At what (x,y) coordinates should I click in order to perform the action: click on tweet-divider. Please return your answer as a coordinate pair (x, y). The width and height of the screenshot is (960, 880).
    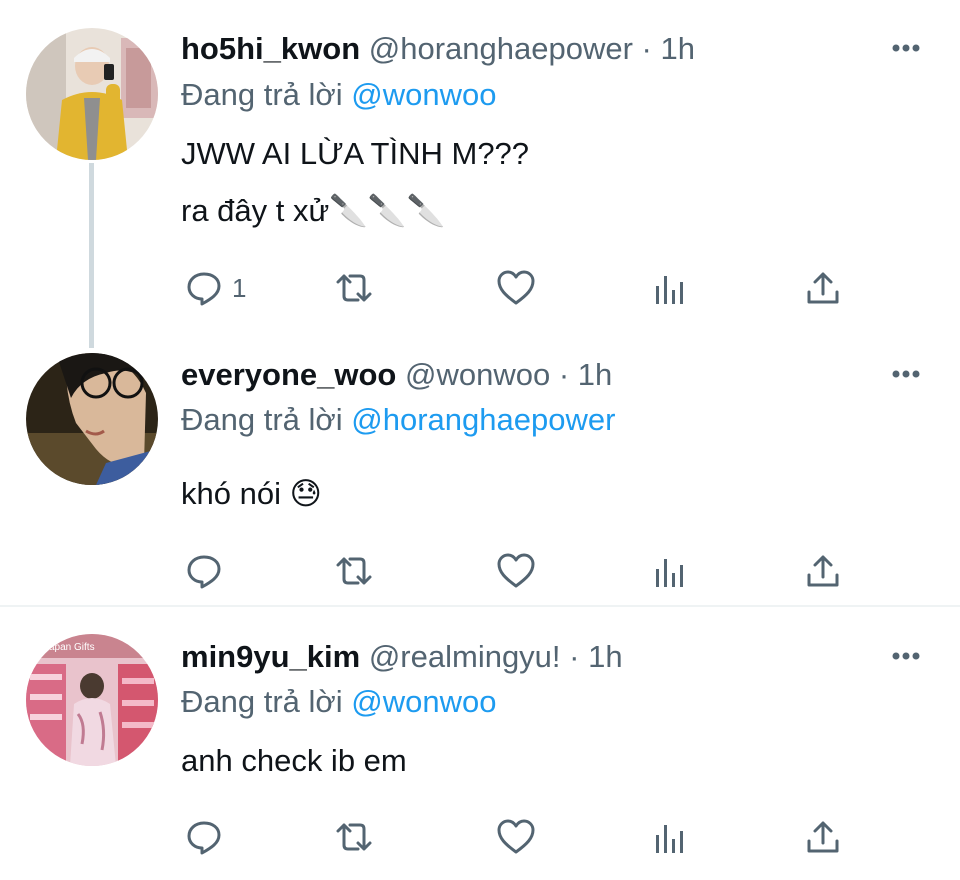
    Looking at the image, I should click on (480, 606).